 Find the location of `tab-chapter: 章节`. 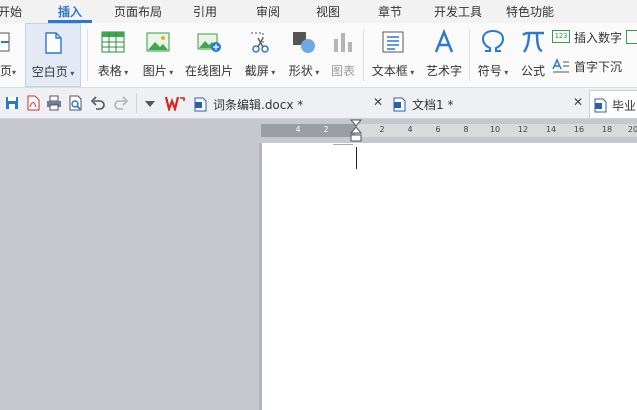

tab-chapter: 章节 is located at coordinates (390, 11).